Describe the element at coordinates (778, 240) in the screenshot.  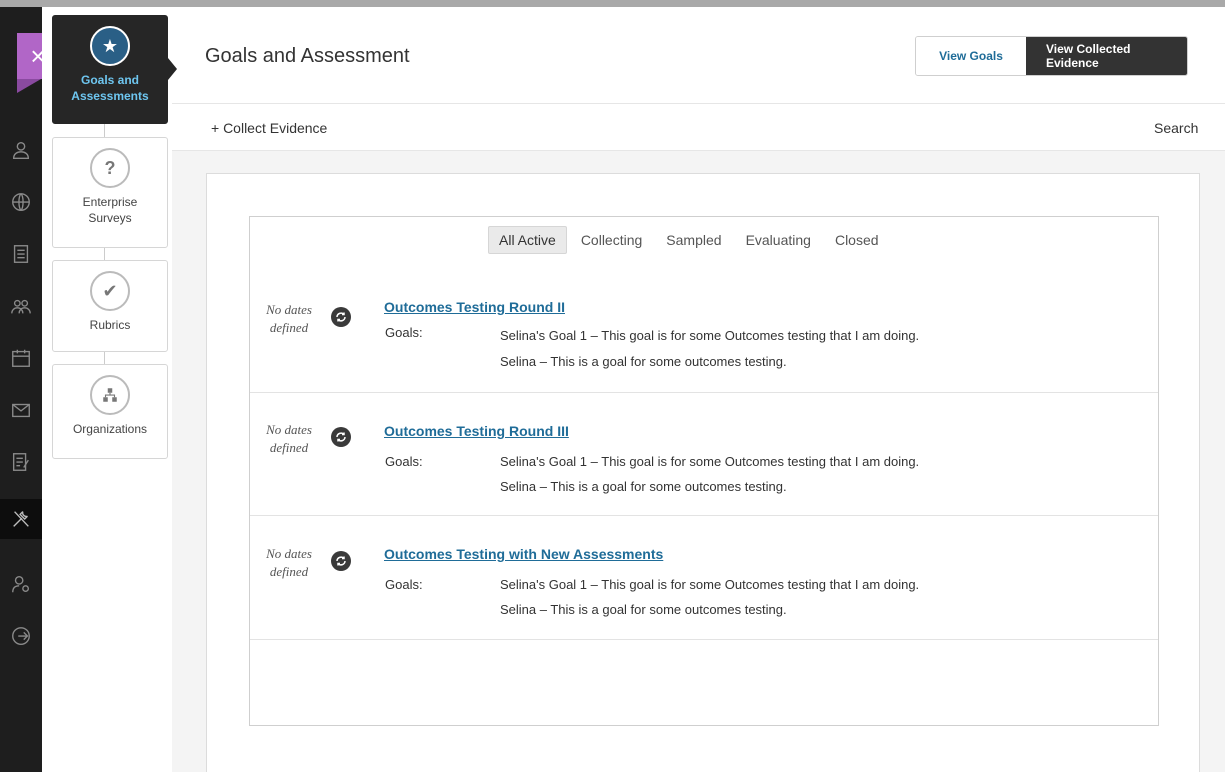
I see `filter-evaluating: Evaluating` at that location.